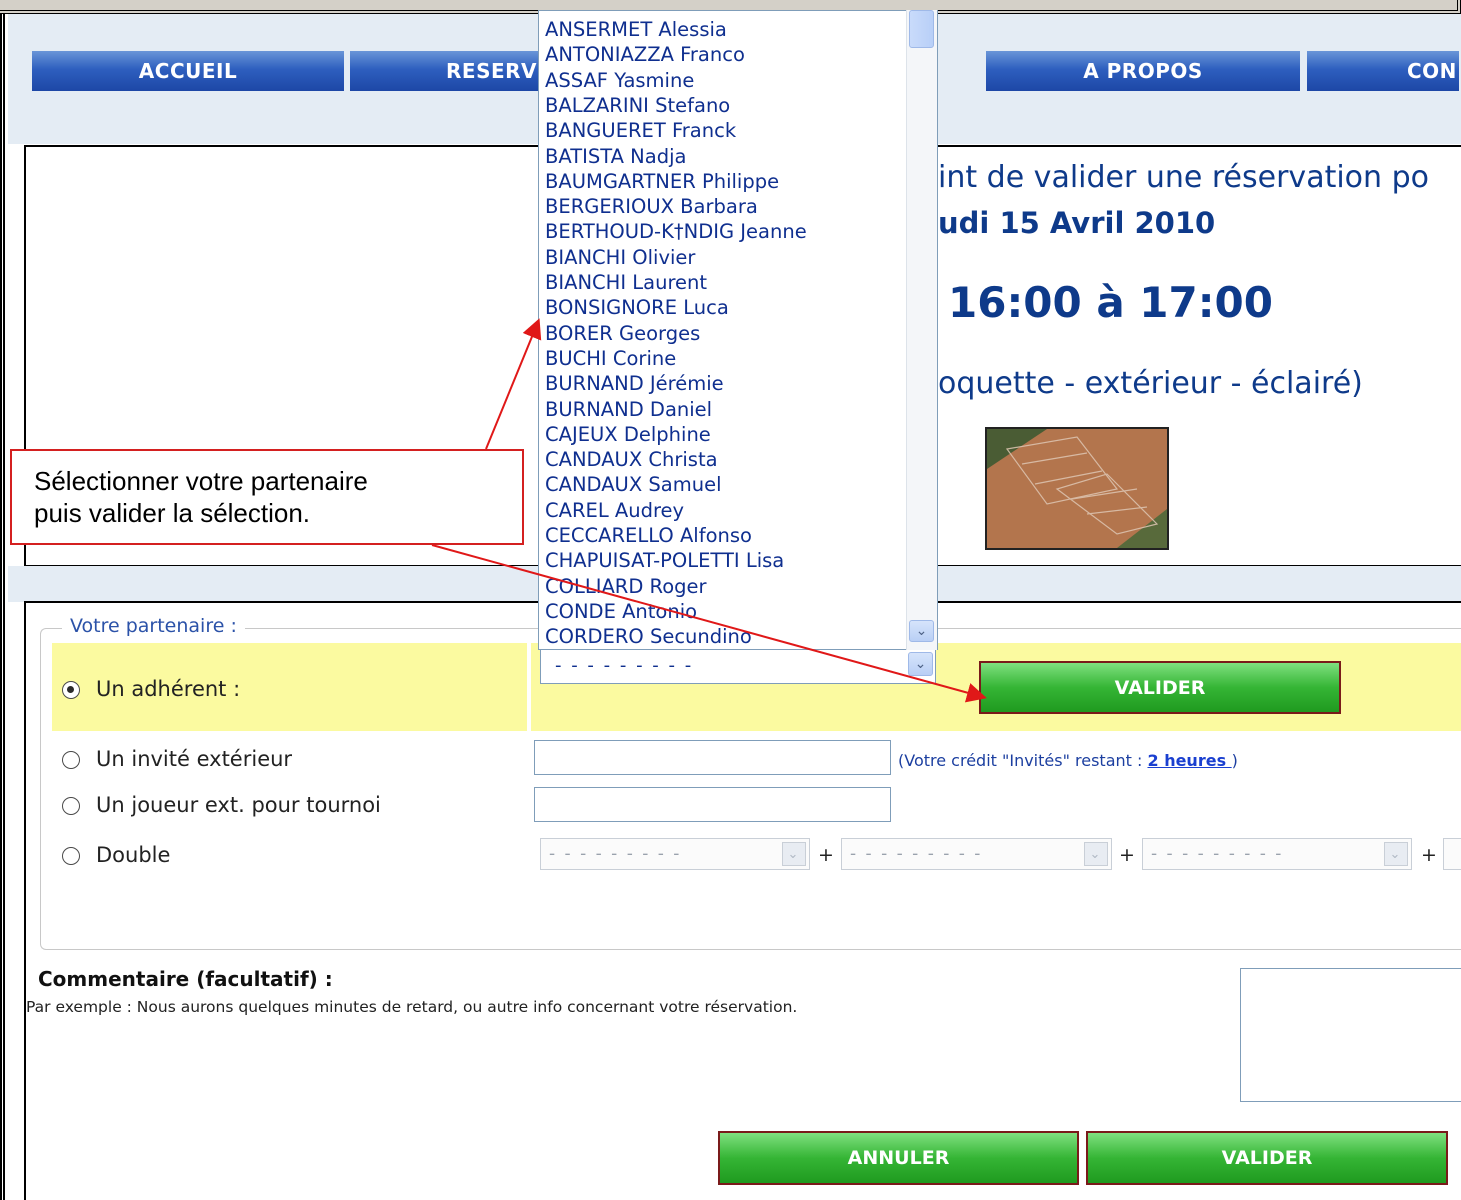 This screenshot has height=1200, width=1461. Describe the element at coordinates (709, 623) in the screenshot. I see `arrow-to-validate` at that location.